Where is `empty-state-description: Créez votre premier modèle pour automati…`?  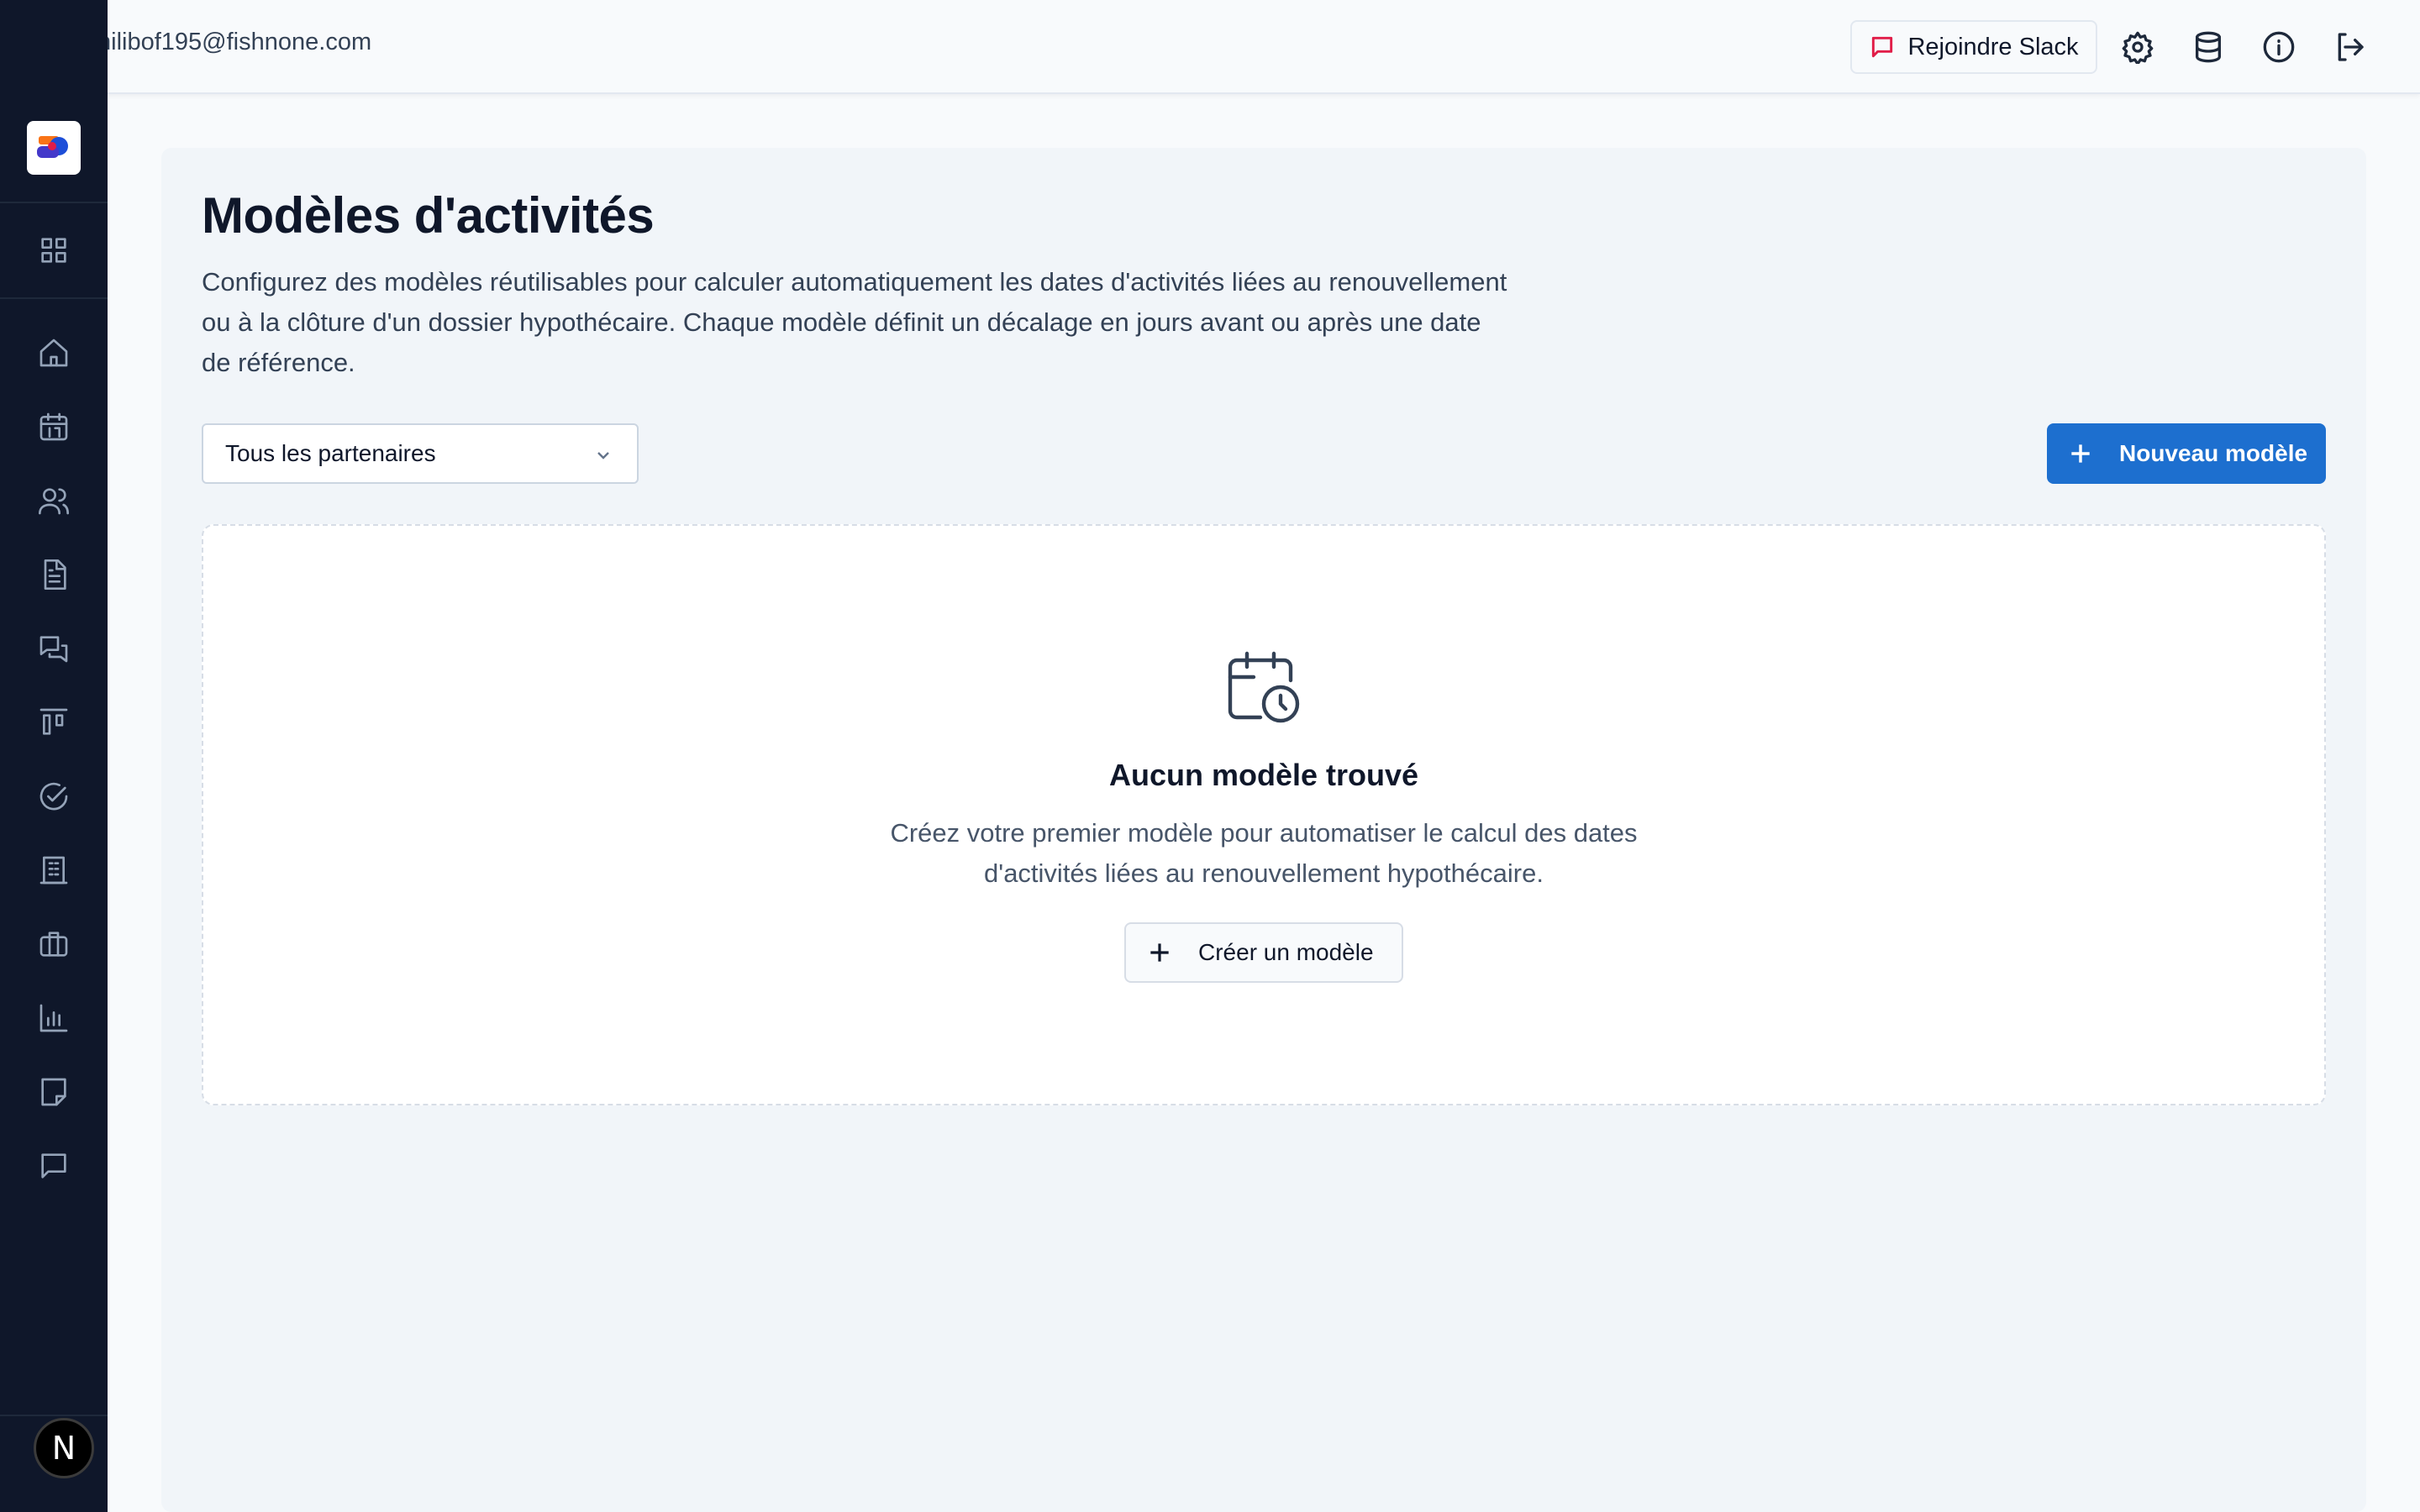 empty-state-description: Créez votre premier modèle pour automati… is located at coordinates (1264, 853).